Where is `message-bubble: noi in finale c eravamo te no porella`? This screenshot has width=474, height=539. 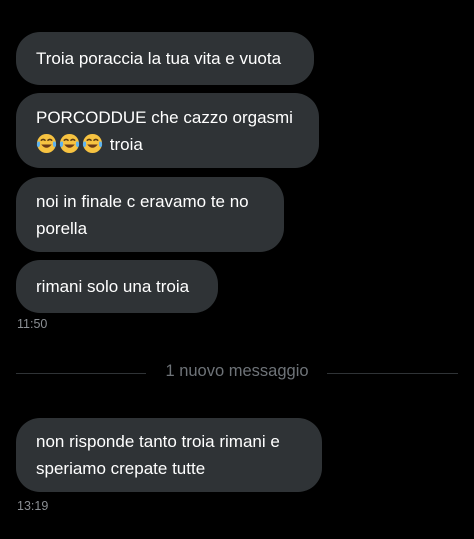 message-bubble: noi in finale c eravamo te no porella is located at coordinates (150, 214).